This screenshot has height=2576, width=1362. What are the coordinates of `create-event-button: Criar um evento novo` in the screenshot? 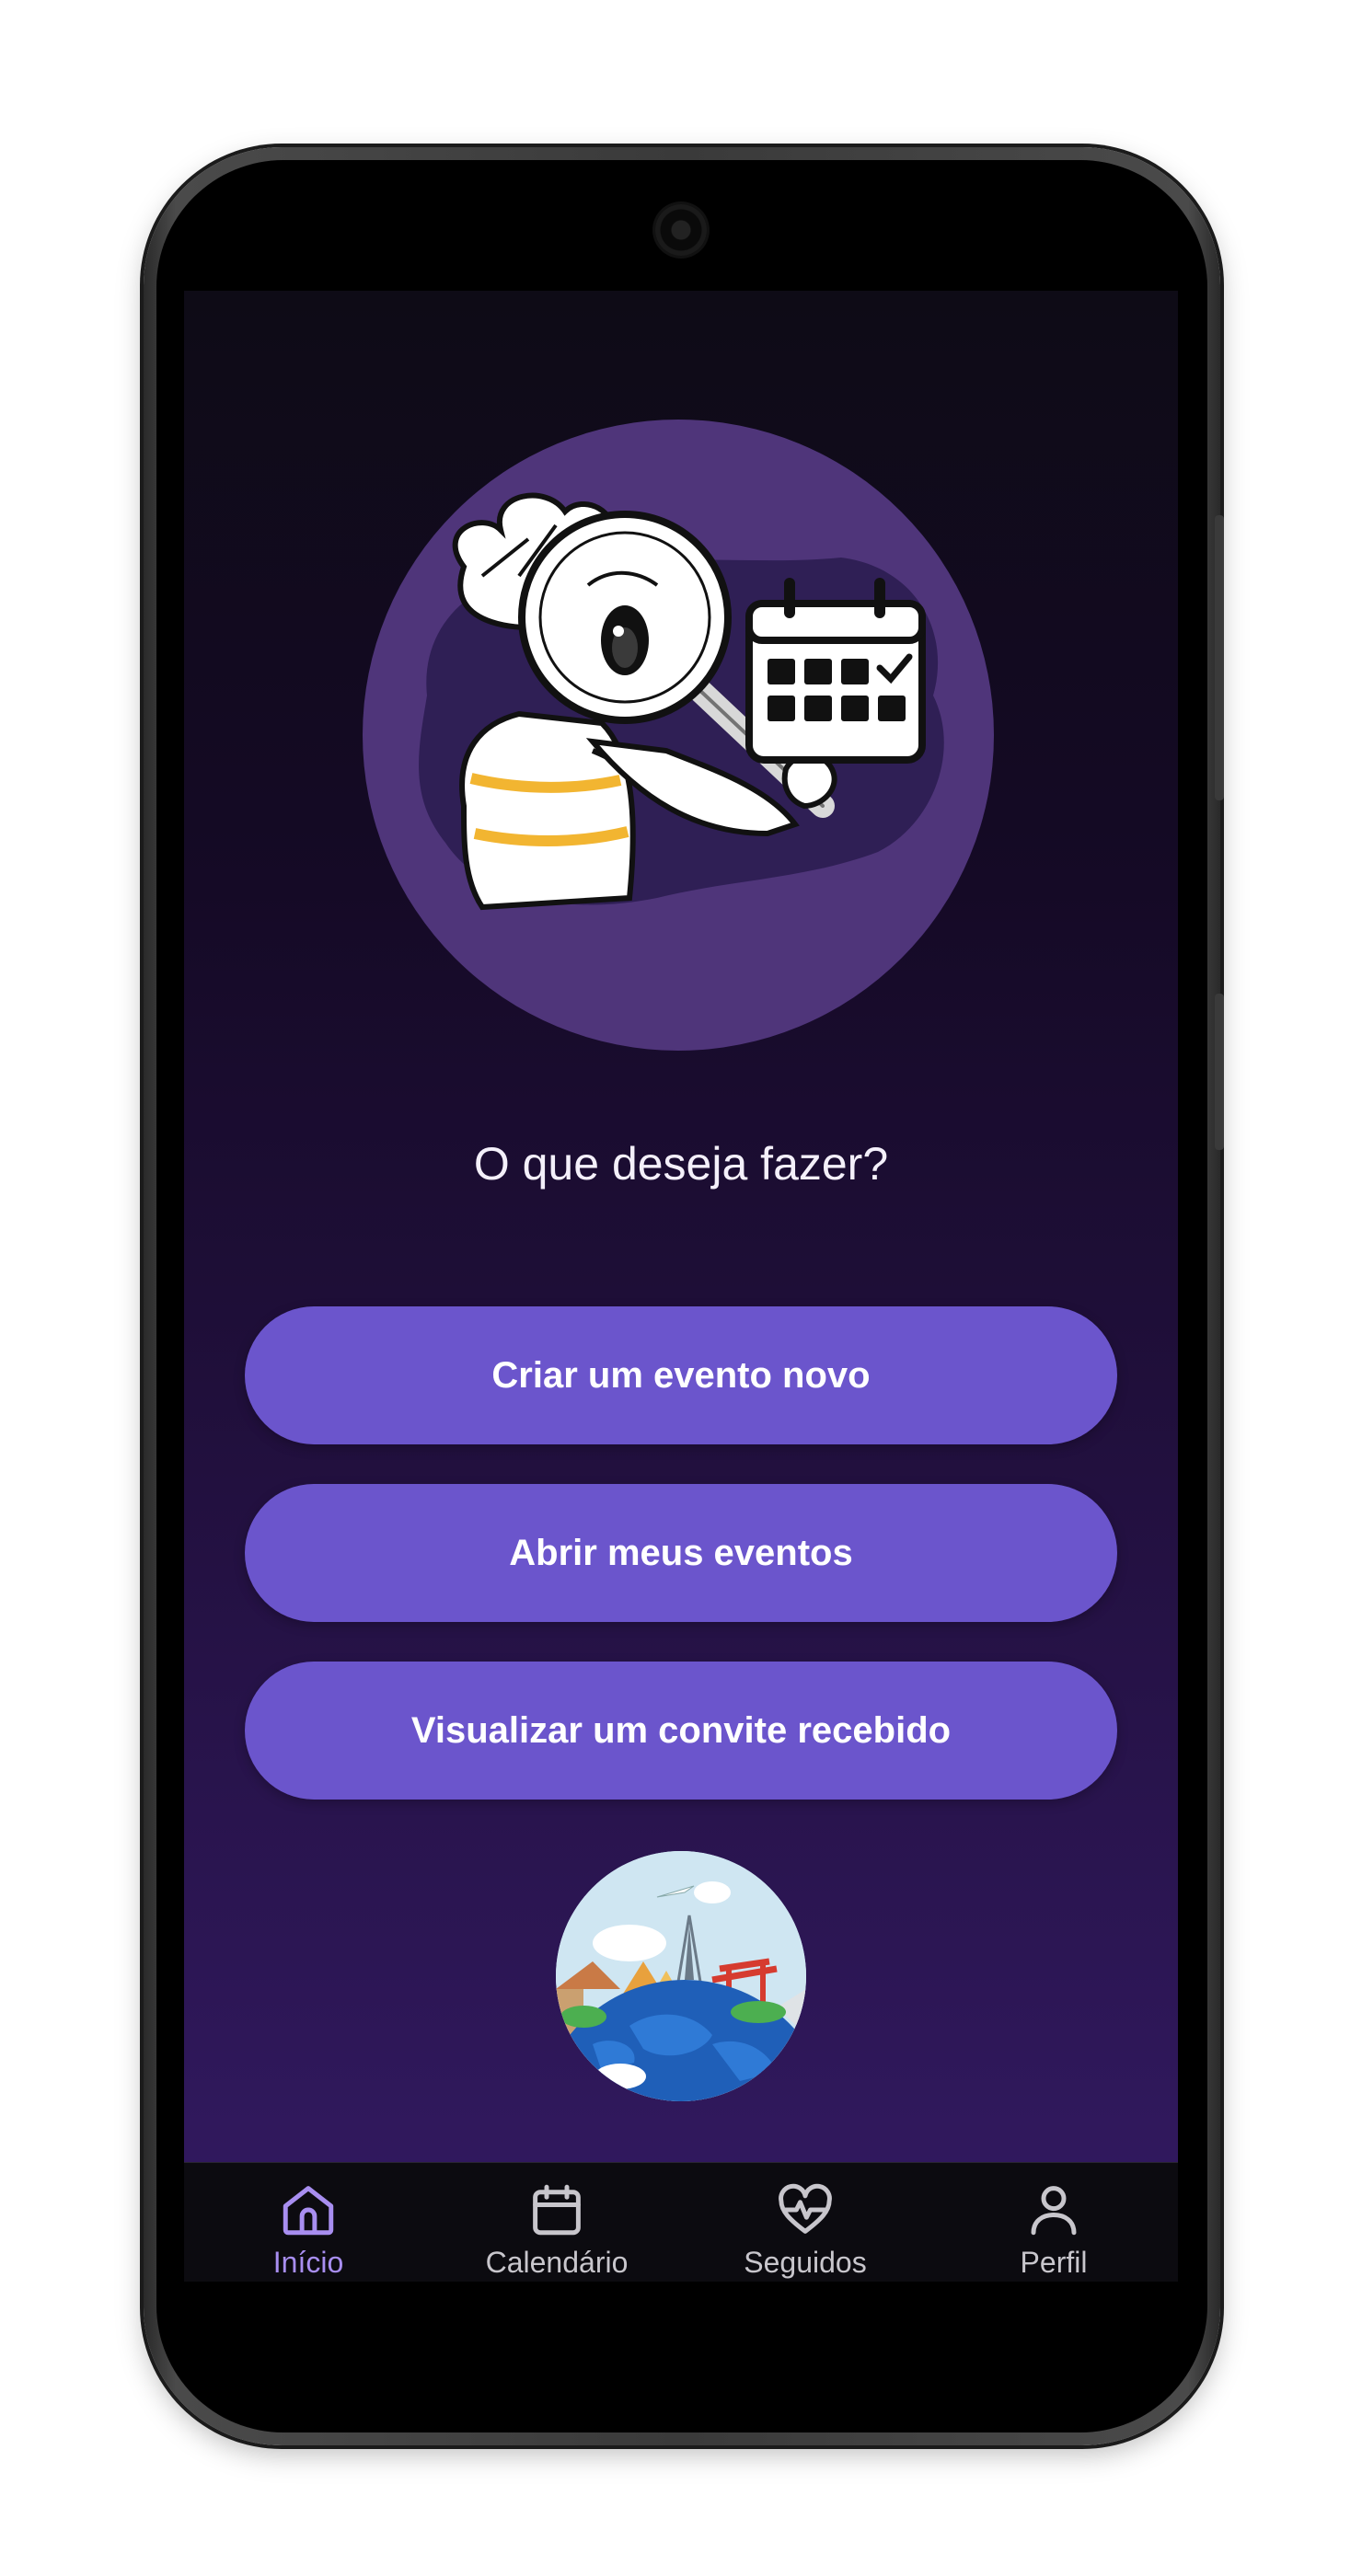 It's located at (681, 1375).